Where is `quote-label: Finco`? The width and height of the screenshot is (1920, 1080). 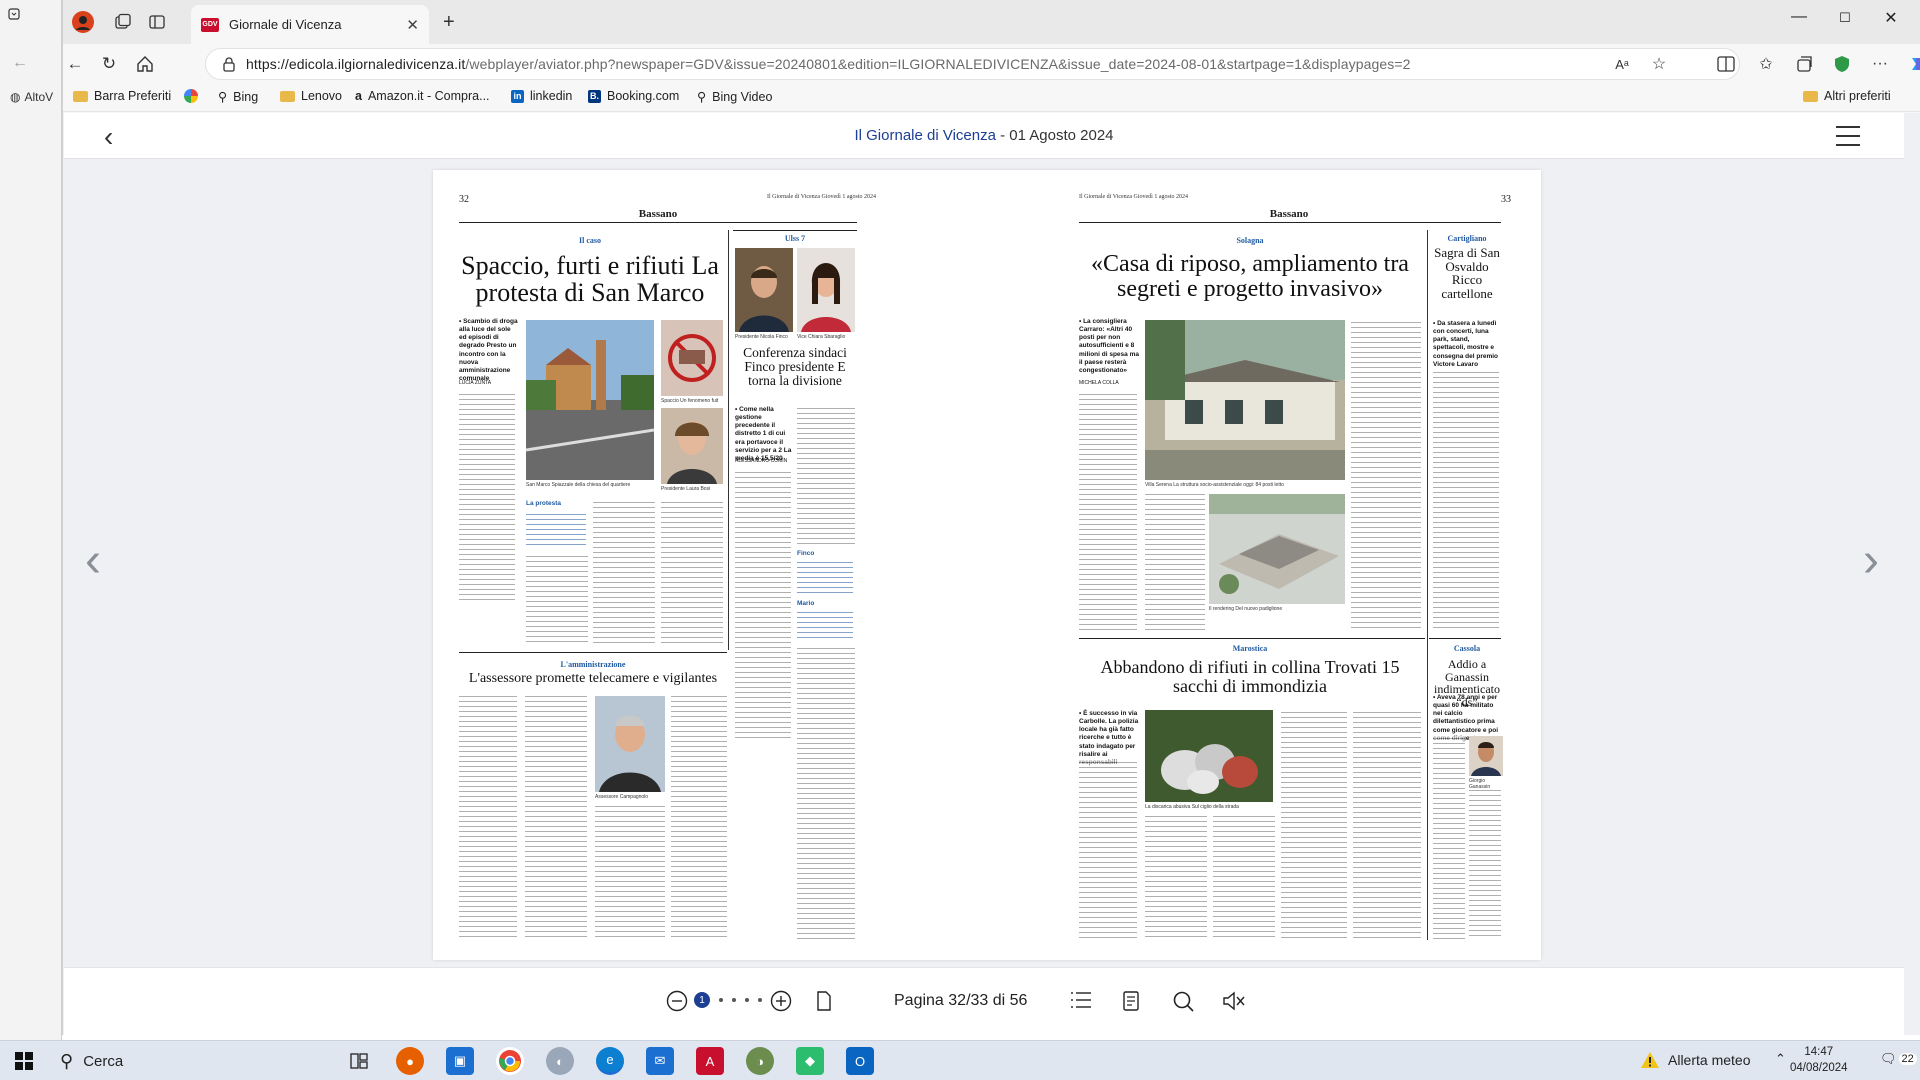 quote-label: Finco is located at coordinates (806, 553).